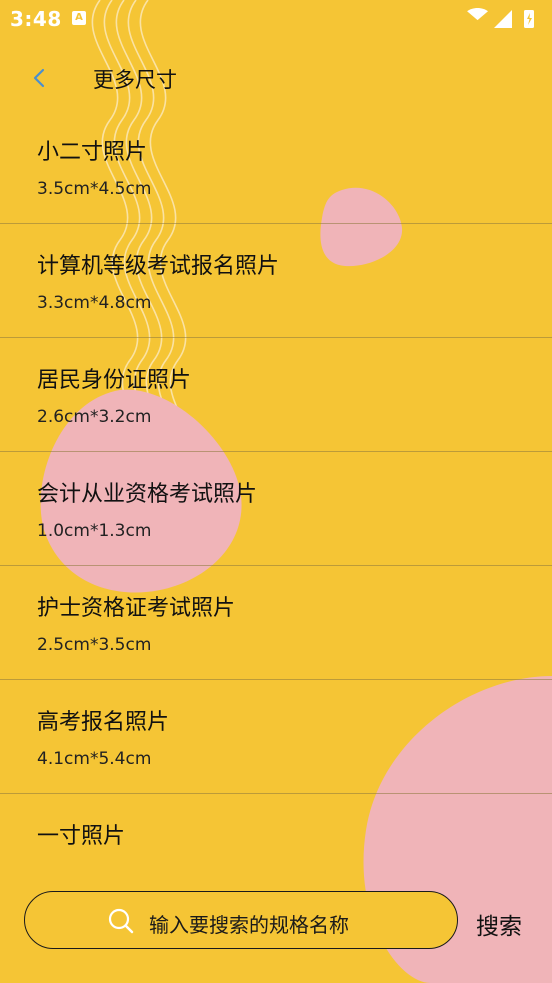 This screenshot has height=983, width=552. Describe the element at coordinates (147, 494) in the screenshot. I see `item-name: 会计从业资格考试照片` at that location.